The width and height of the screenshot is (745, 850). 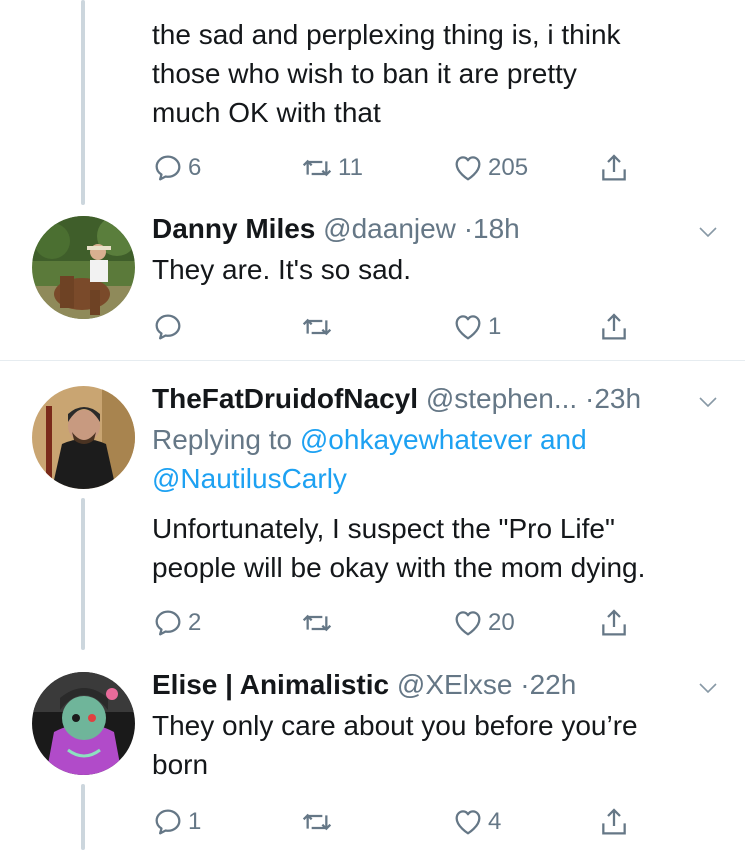 I want to click on user-handle: @XElxse, so click(x=455, y=684).